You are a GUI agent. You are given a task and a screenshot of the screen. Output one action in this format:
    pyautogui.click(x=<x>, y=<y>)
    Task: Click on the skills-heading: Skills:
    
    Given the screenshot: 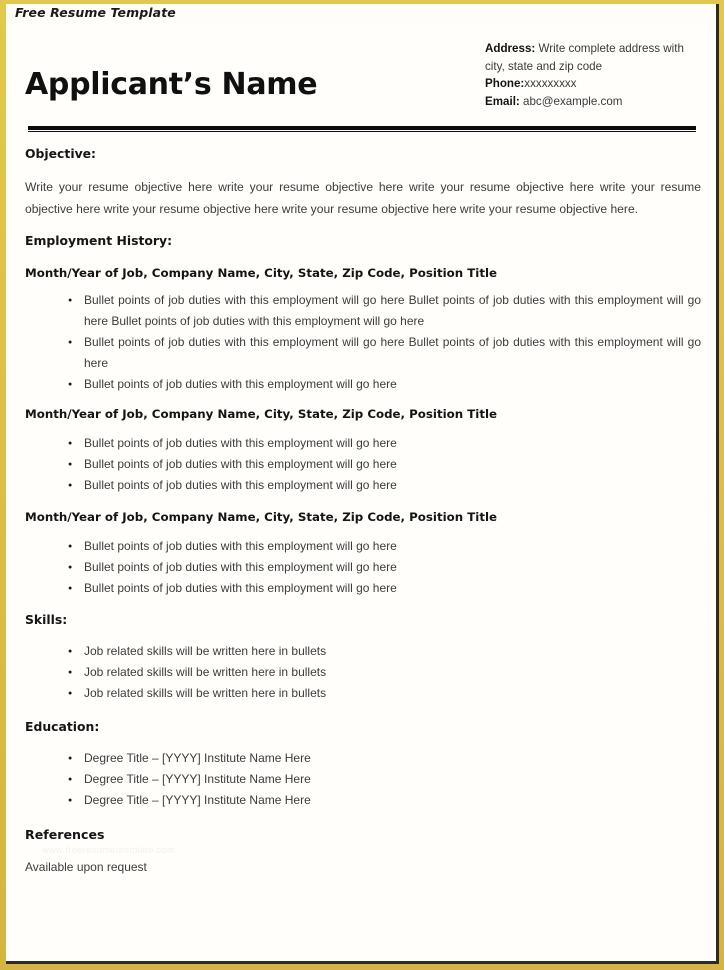 What is the action you would take?
    pyautogui.click(x=46, y=619)
    